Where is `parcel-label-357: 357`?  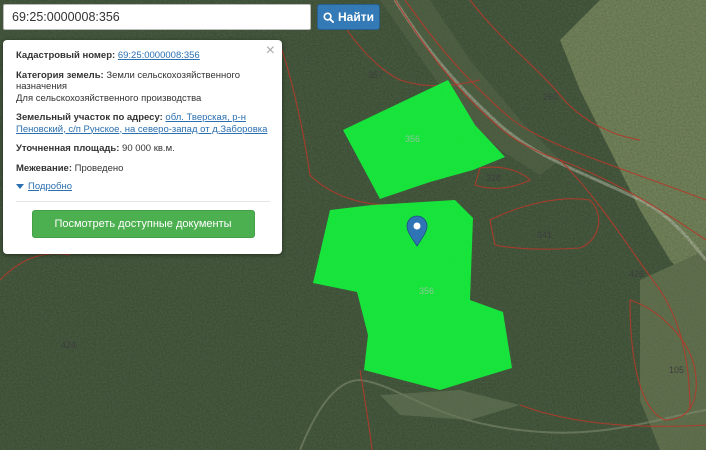 parcel-label-357: 357 is located at coordinates (375, 75).